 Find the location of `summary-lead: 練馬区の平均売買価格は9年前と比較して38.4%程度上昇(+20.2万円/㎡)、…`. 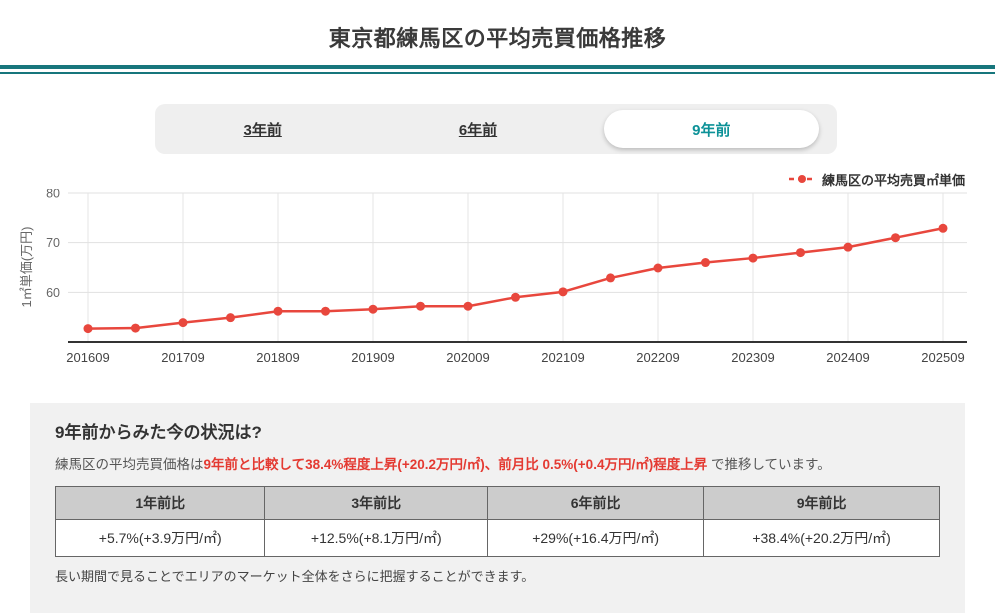

summary-lead: 練馬区の平均売買価格は9年前と比較して38.4%程度上昇(+20.2万円/㎡)、… is located at coordinates (497, 463).